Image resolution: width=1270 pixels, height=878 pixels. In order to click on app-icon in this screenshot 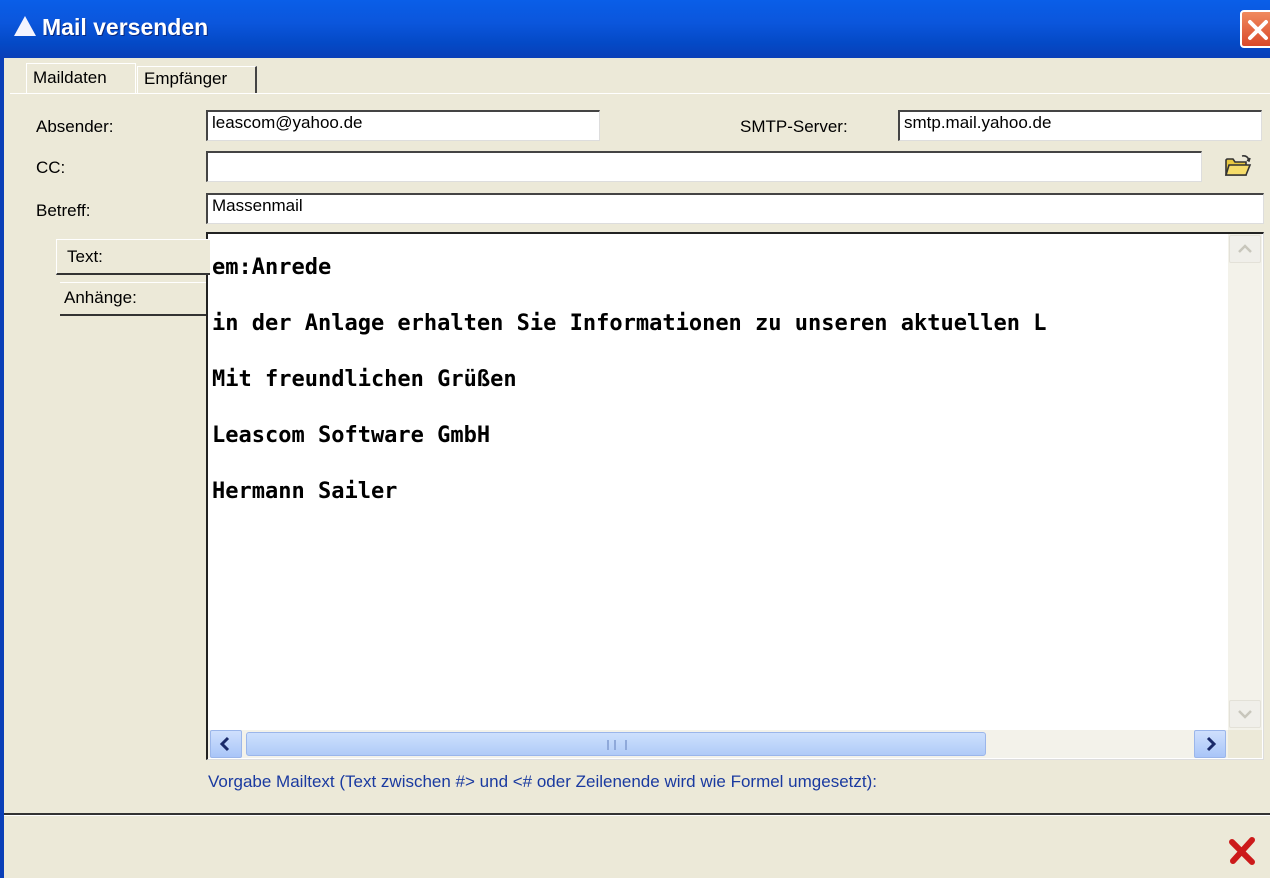, I will do `click(25, 26)`.